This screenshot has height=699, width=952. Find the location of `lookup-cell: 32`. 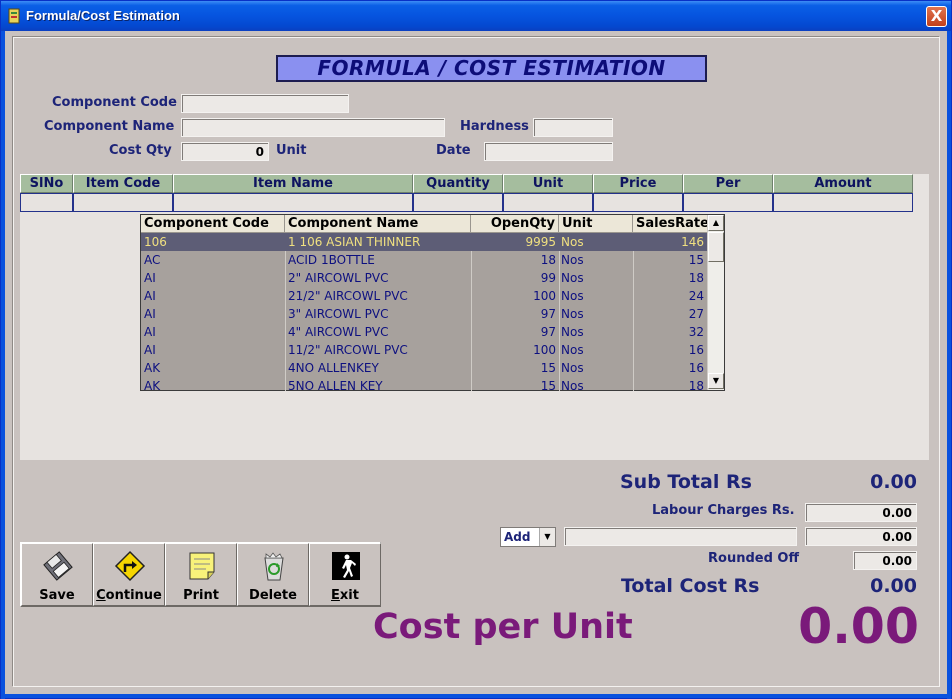

lookup-cell: 32 is located at coordinates (696, 332).